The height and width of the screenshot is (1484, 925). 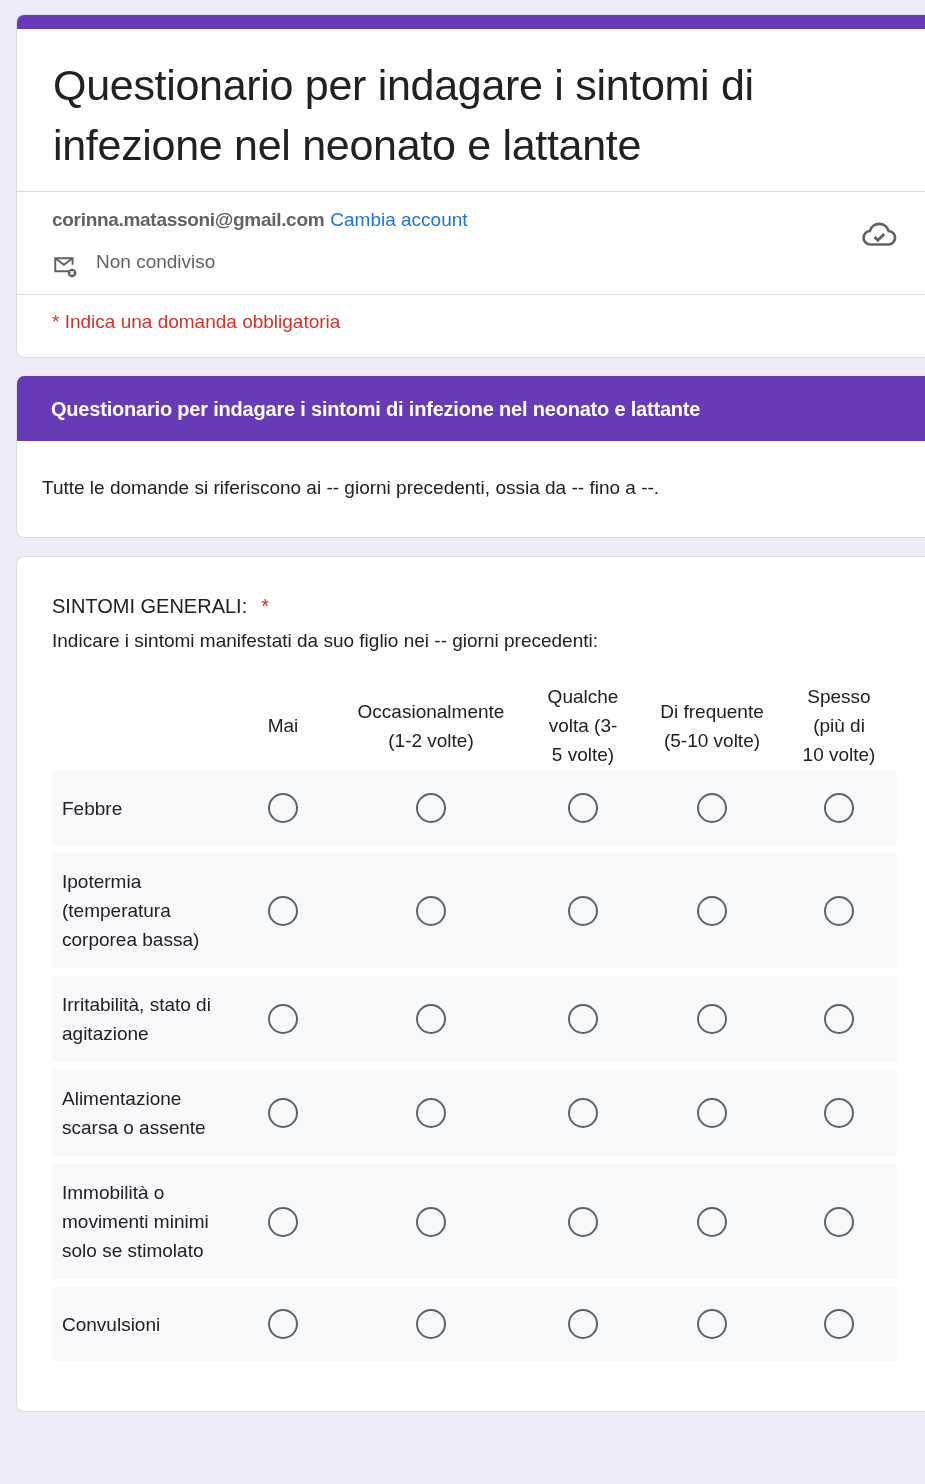 I want to click on row-label: Ipotermia (temperatura corporea bassa), so click(x=131, y=911).